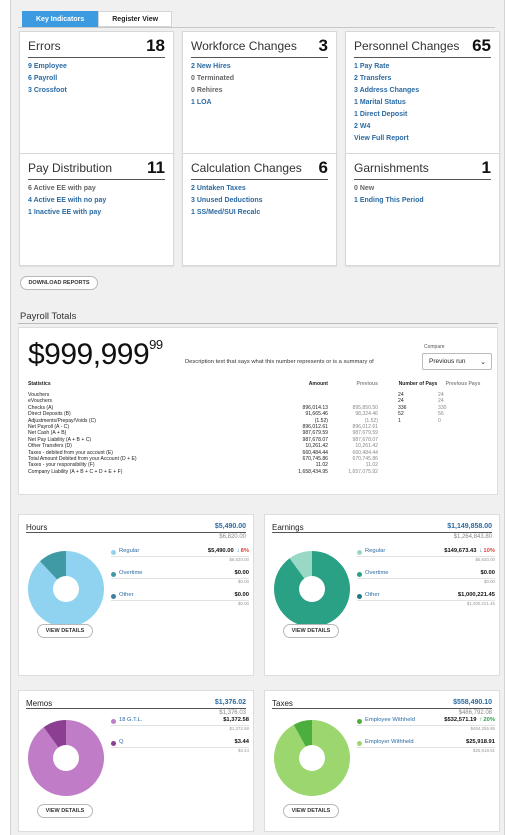 The image size is (505, 835). Describe the element at coordinates (47, 79) in the screenshot. I see `card-item-6-payroll: 6 Payroll` at that location.